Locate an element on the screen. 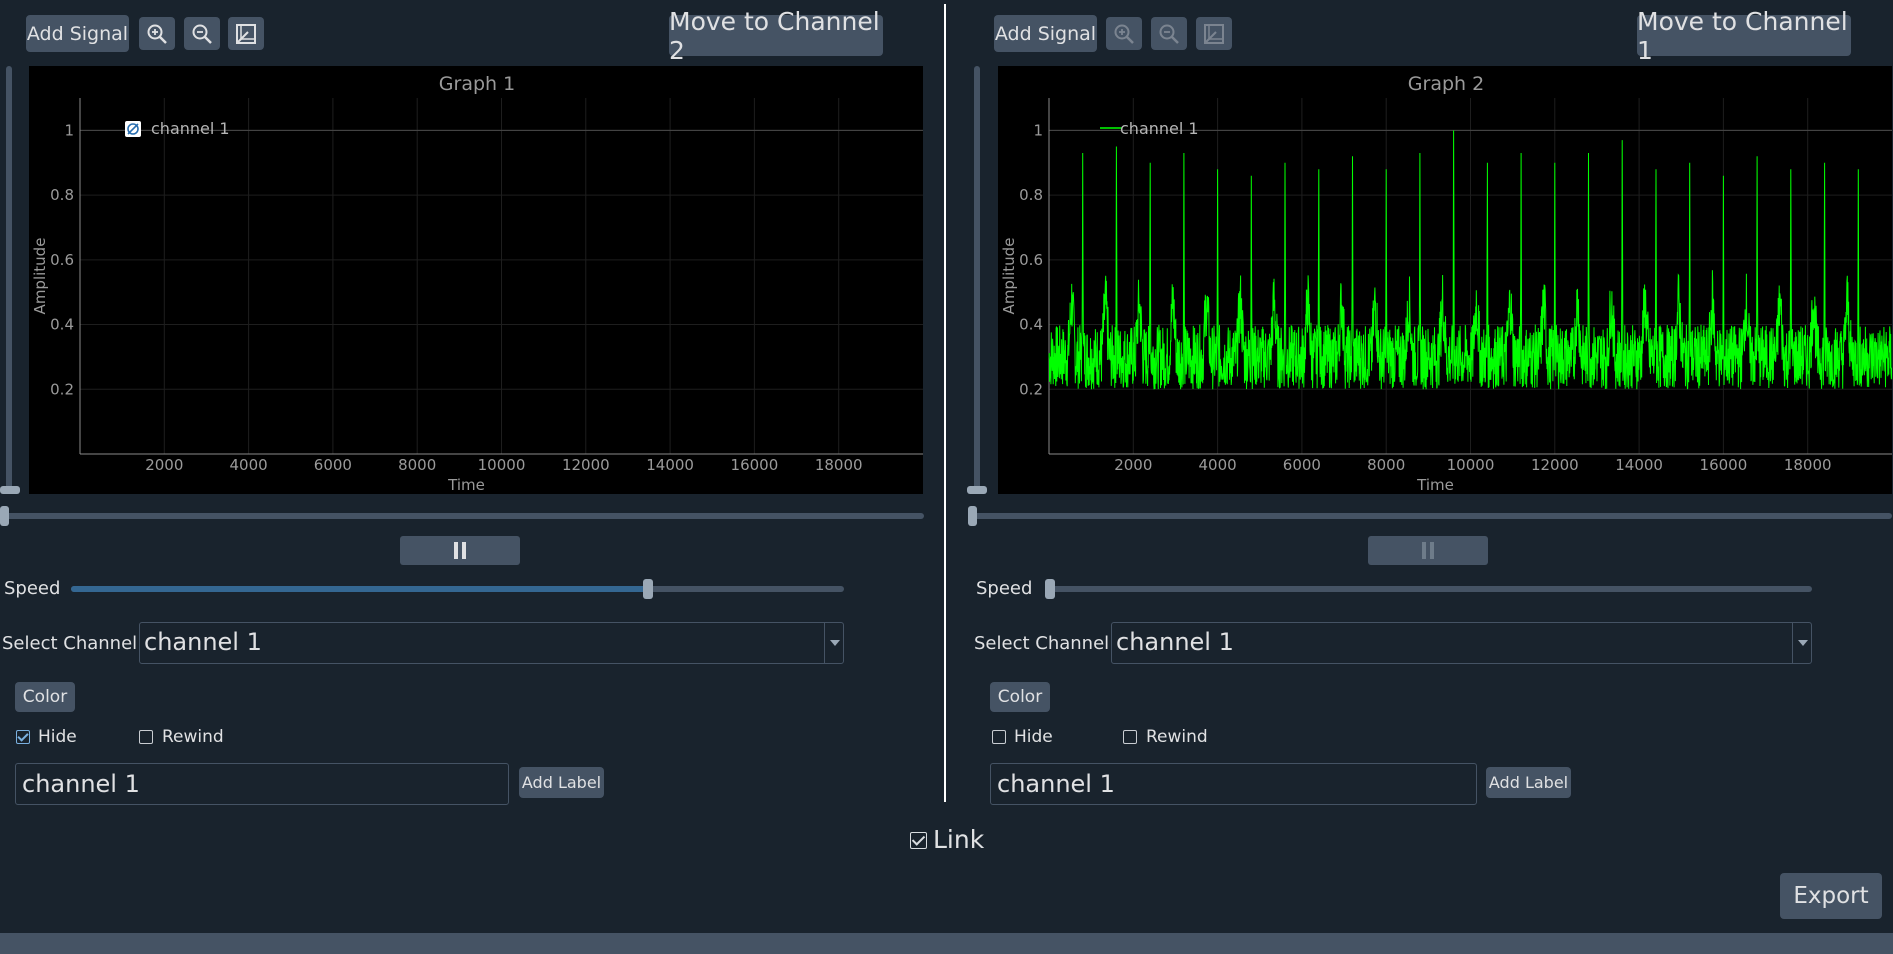 Image resolution: width=1893 pixels, height=954 pixels. graph-title: Graph 2 is located at coordinates (1446, 84).